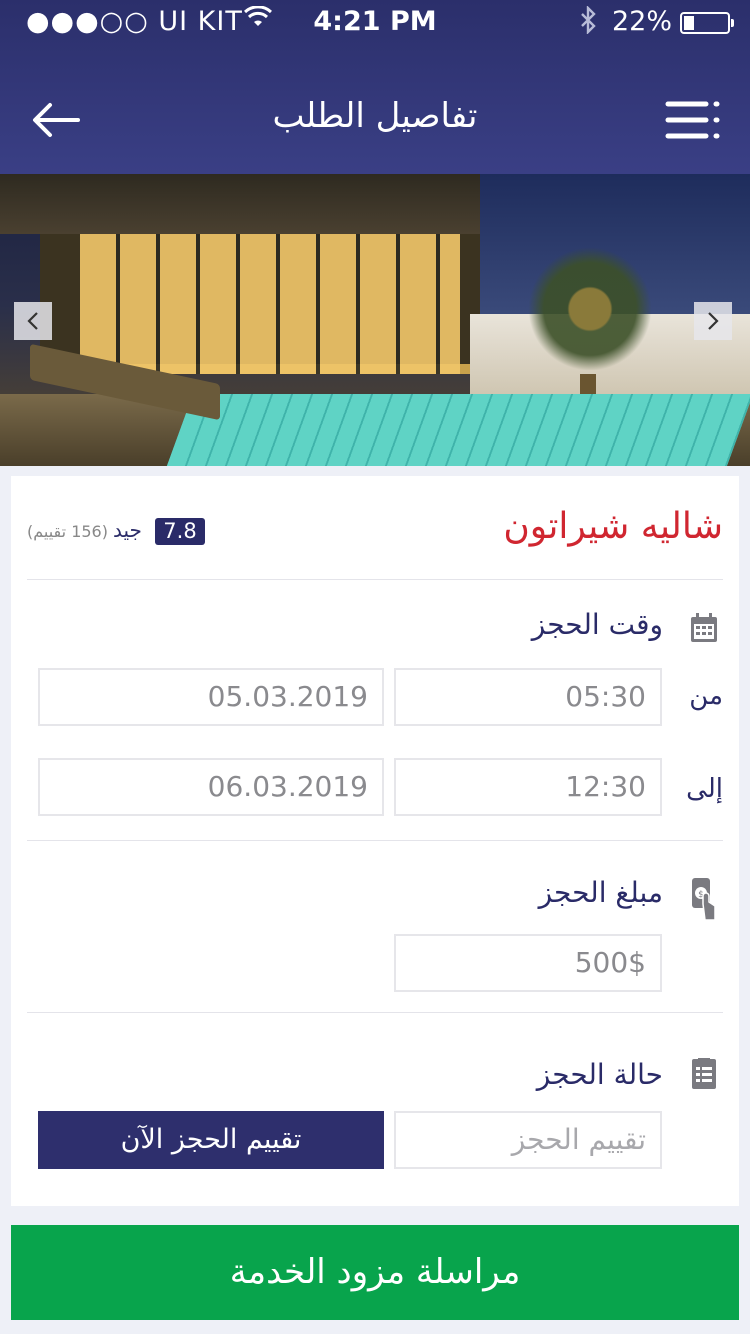 The width and height of the screenshot is (750, 1334). I want to click on rating-label: جيد, so click(127, 530).